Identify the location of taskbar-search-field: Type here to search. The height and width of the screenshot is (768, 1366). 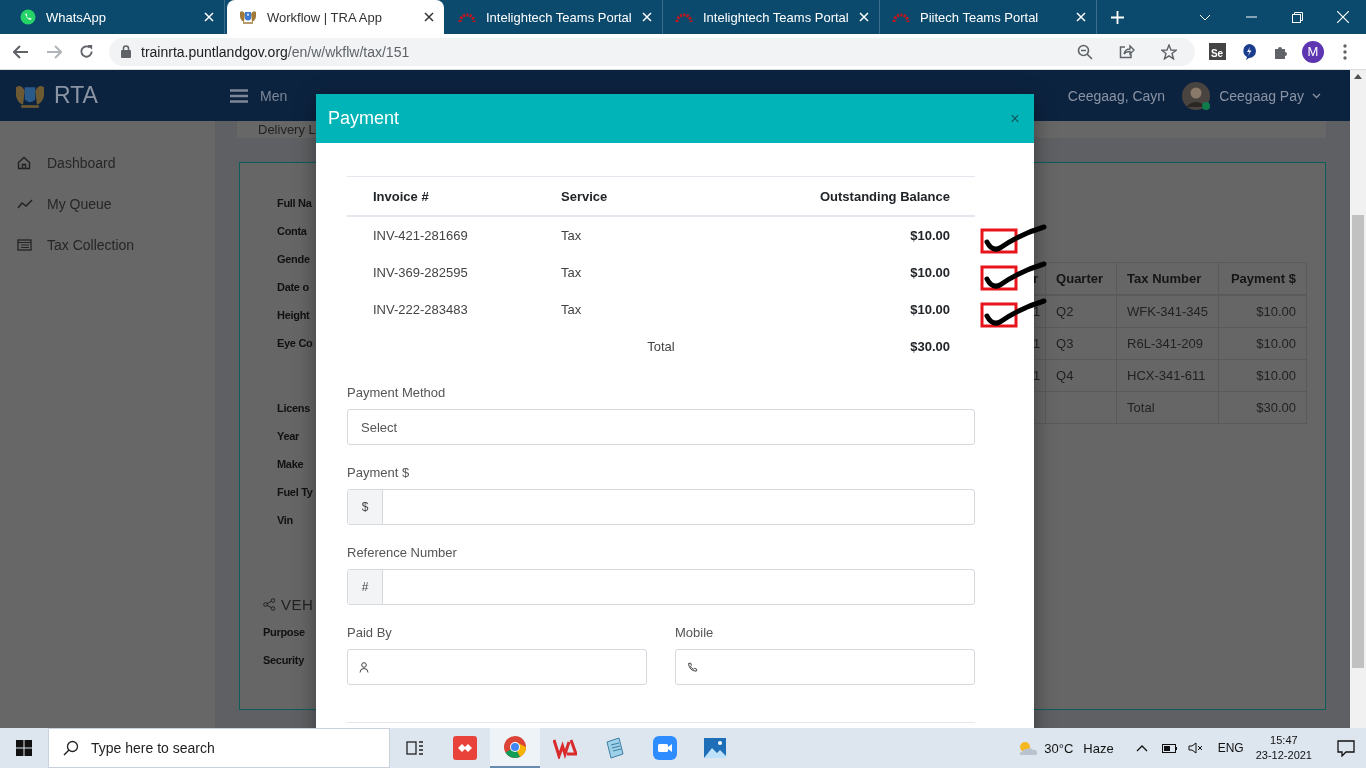
(219, 748).